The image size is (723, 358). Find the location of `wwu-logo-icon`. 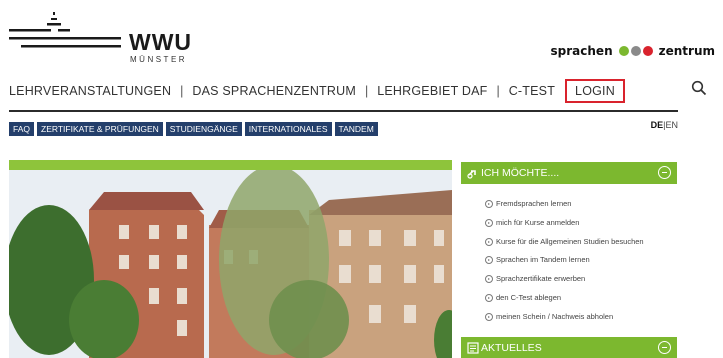

wwu-logo-icon is located at coordinates (65, 30).